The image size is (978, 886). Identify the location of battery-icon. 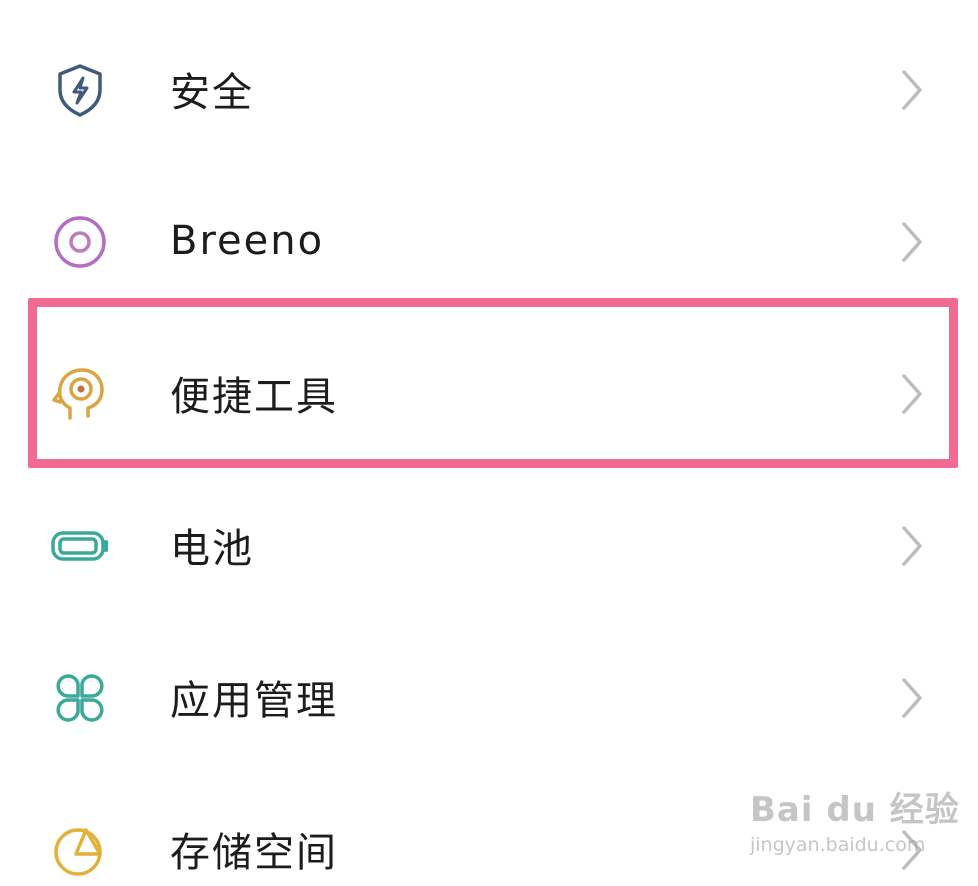
(80, 546).